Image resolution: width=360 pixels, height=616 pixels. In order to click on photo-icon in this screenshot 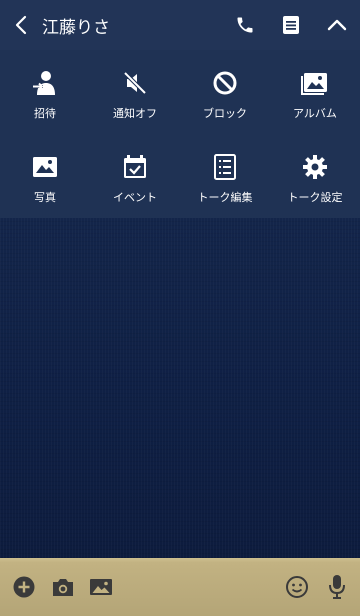, I will do `click(45, 167)`.